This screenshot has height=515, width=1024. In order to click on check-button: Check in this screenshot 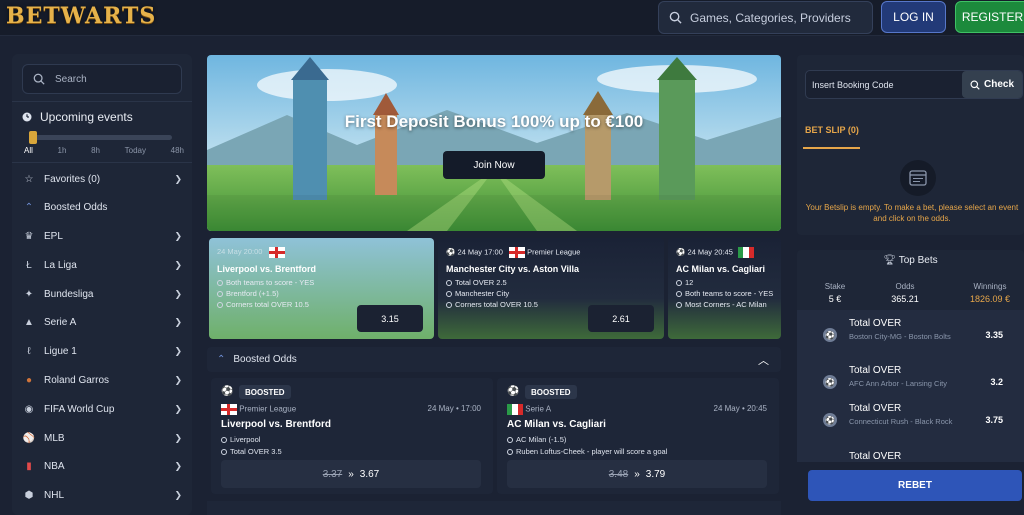, I will do `click(992, 84)`.